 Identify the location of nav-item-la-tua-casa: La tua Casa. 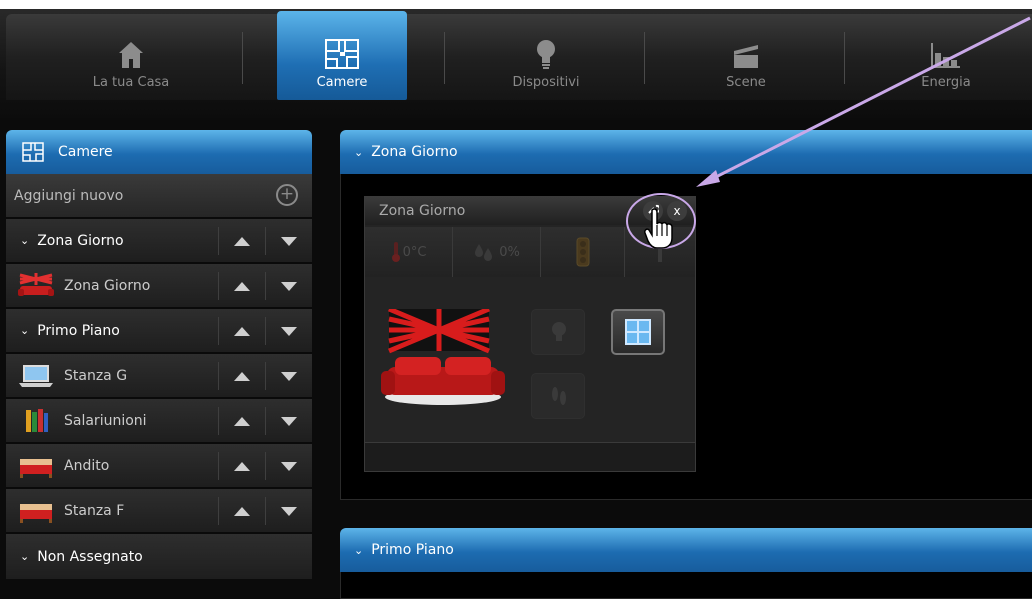
(131, 57).